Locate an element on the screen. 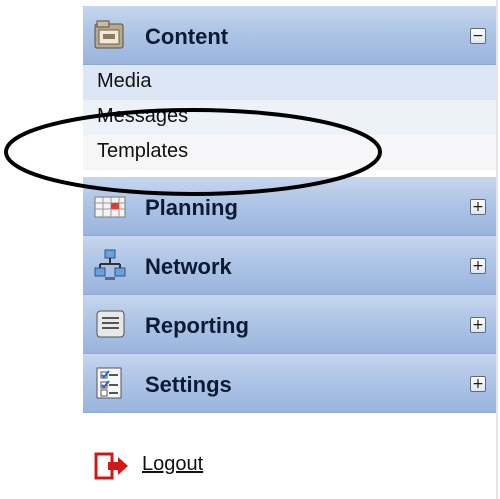  section-network-header: Network + is located at coordinates (289, 265).